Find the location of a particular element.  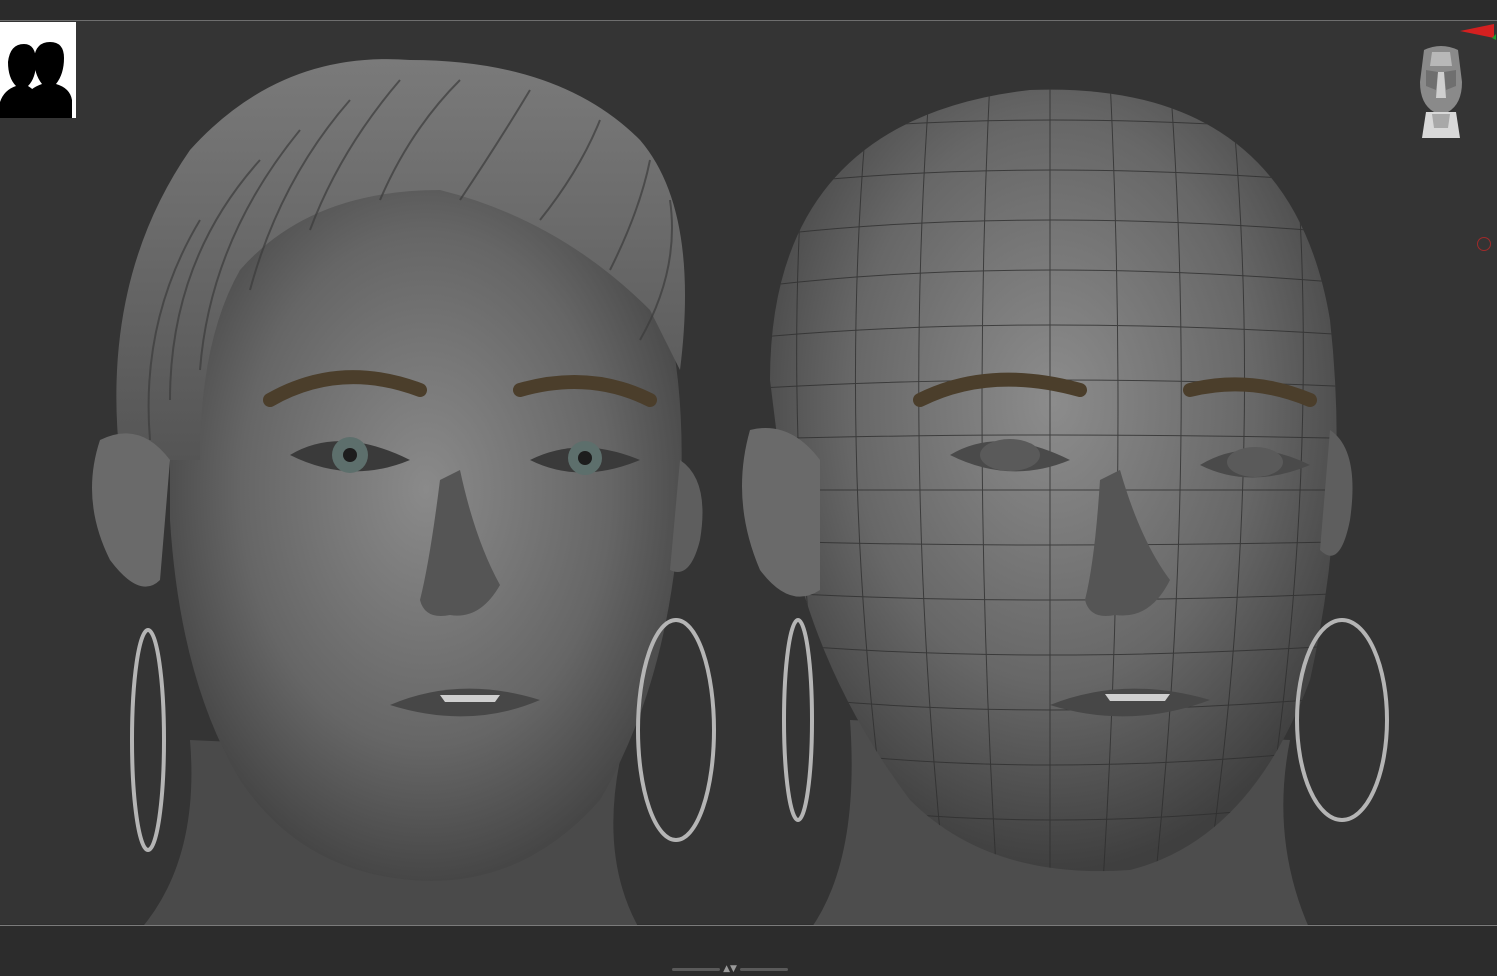

head-orientation-icon is located at coordinates (1441, 93).